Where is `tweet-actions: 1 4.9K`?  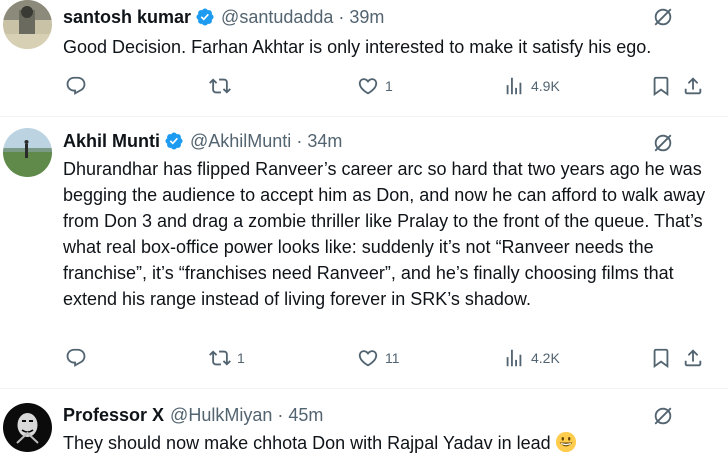
tweet-actions: 1 4.9K is located at coordinates (395, 86).